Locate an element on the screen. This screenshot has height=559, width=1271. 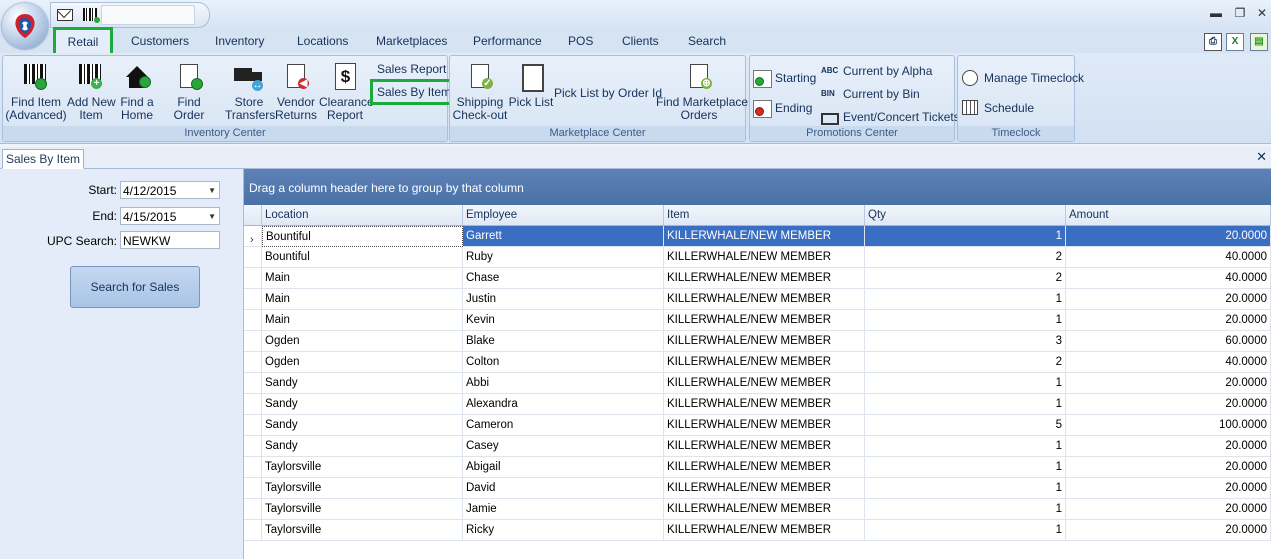
table-row: Sandy Casey KILLERWHALE/NEW MEMBER 1 20.0000 is located at coordinates (757, 446).